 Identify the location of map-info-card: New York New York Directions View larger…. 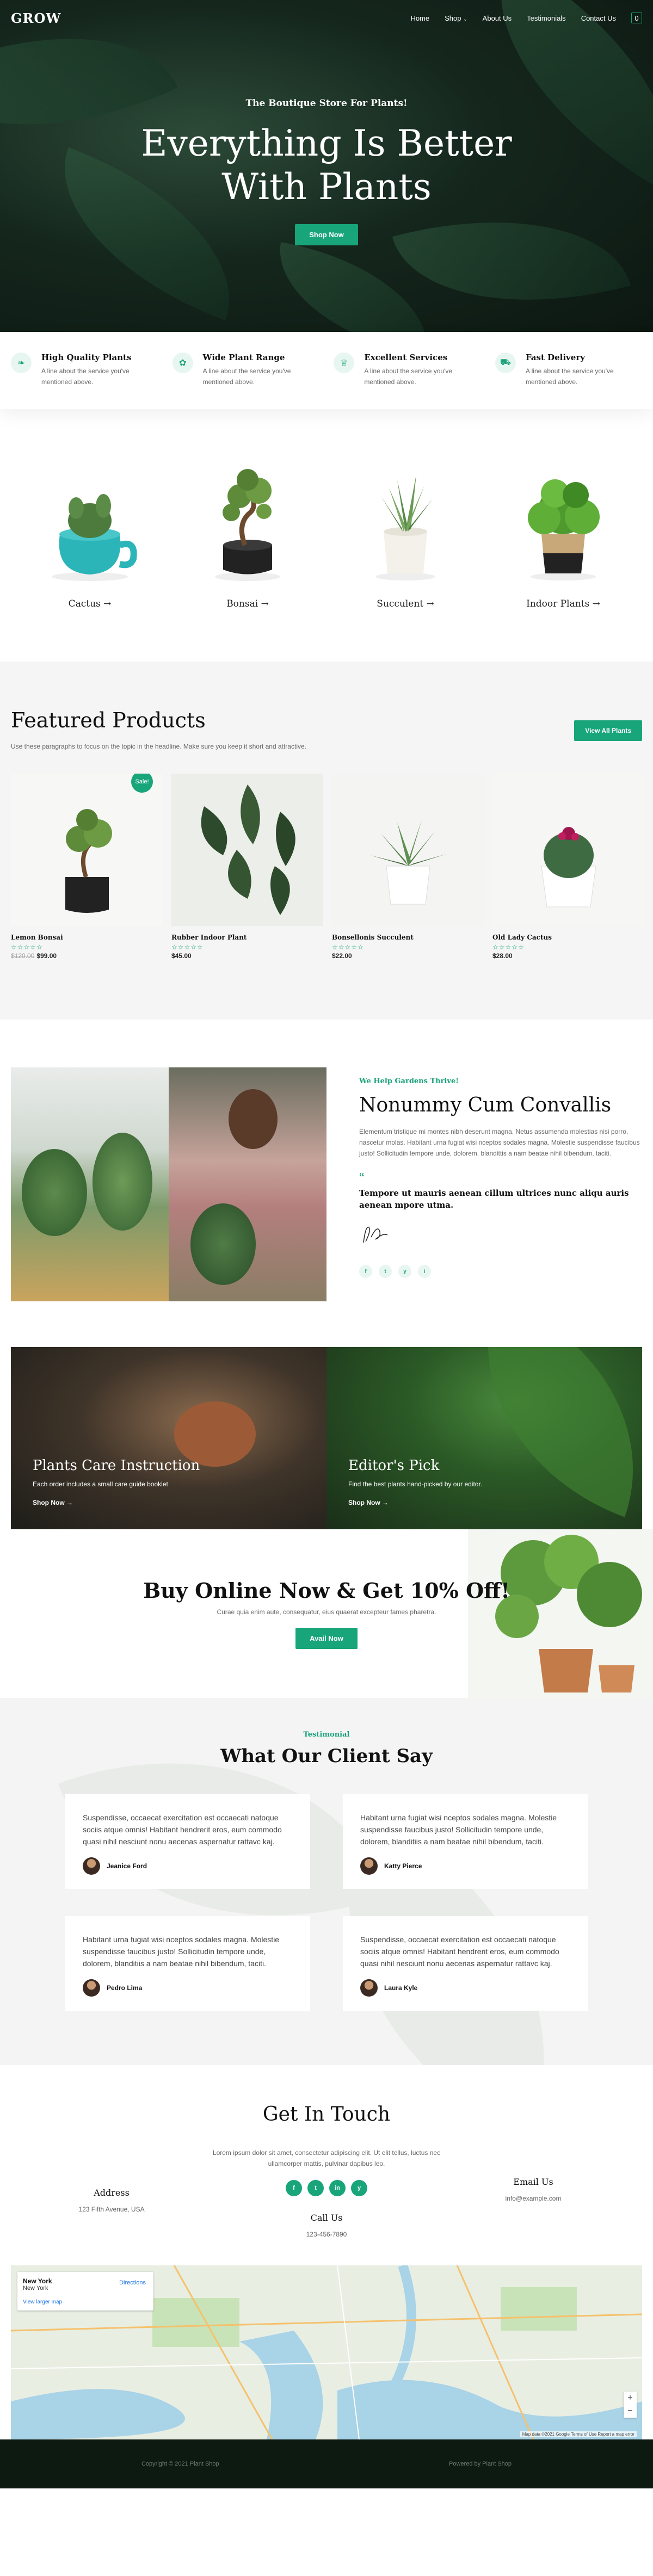
(85, 2291).